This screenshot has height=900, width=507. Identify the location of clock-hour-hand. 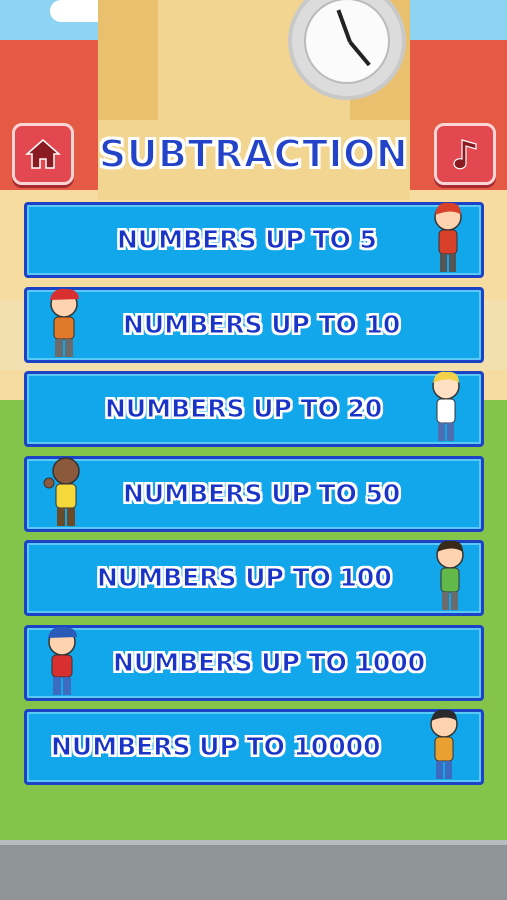
(344, 26).